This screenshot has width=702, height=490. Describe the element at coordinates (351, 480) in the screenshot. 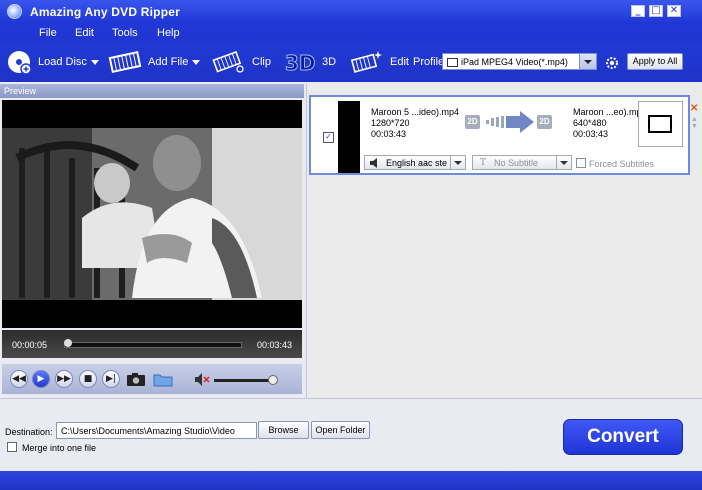

I see `status-bar` at that location.